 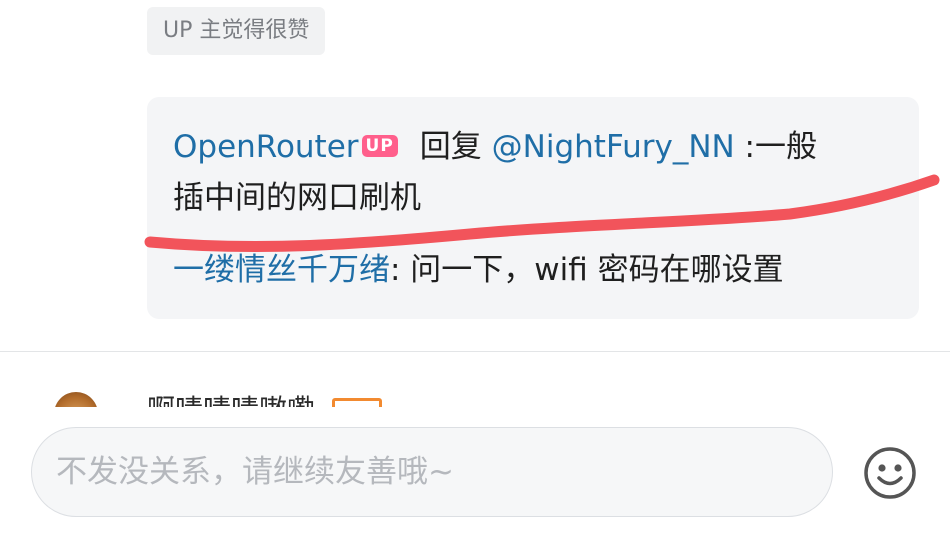 I want to click on reply-text-part2: 插中间的网口刷机, so click(x=297, y=198).